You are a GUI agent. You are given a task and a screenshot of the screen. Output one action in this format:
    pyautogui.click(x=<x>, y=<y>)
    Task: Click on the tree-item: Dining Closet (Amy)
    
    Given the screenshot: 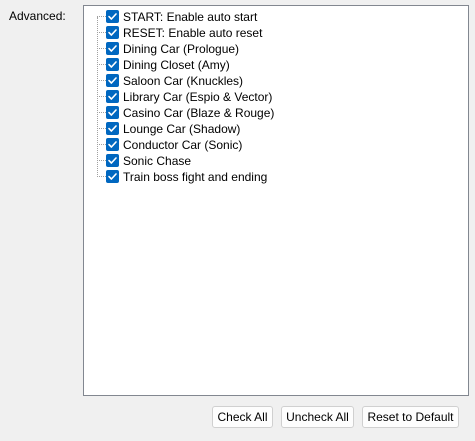 What is the action you would take?
    pyautogui.click(x=277, y=65)
    